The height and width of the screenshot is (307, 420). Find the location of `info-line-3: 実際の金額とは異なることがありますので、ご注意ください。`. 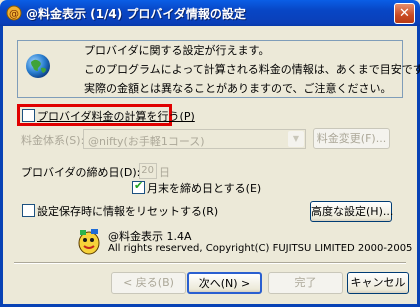

info-line-3: 実際の金額とは異なることがありますので、ご注意ください。 is located at coordinates (238, 88).